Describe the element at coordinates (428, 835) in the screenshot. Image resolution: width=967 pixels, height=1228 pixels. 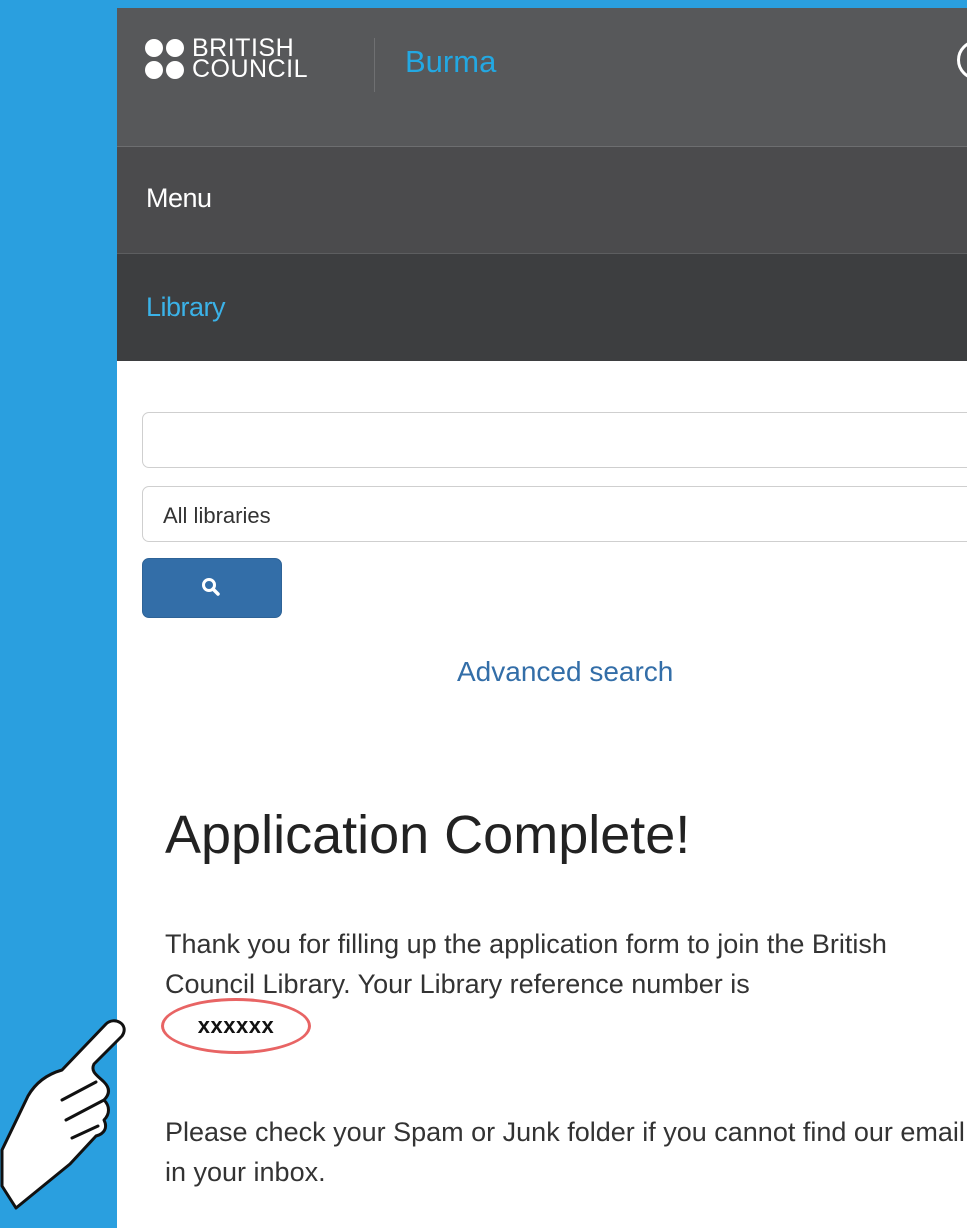
I see `page-title: Application Complete!` at that location.